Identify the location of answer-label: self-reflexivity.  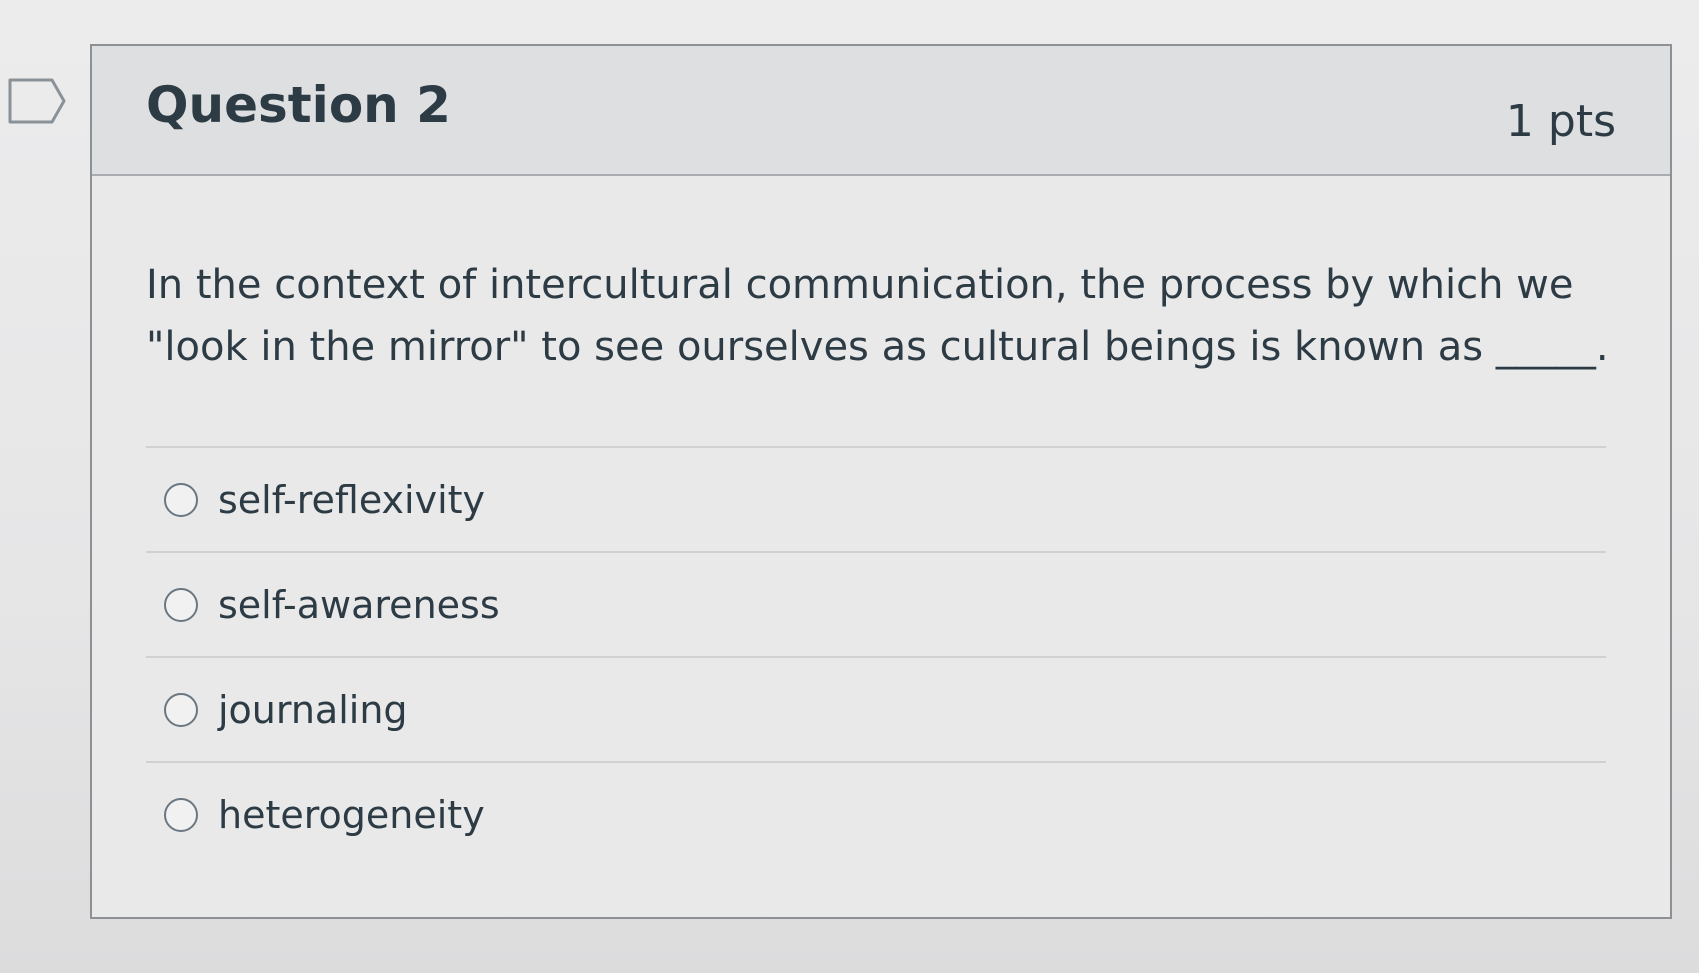
(351, 500).